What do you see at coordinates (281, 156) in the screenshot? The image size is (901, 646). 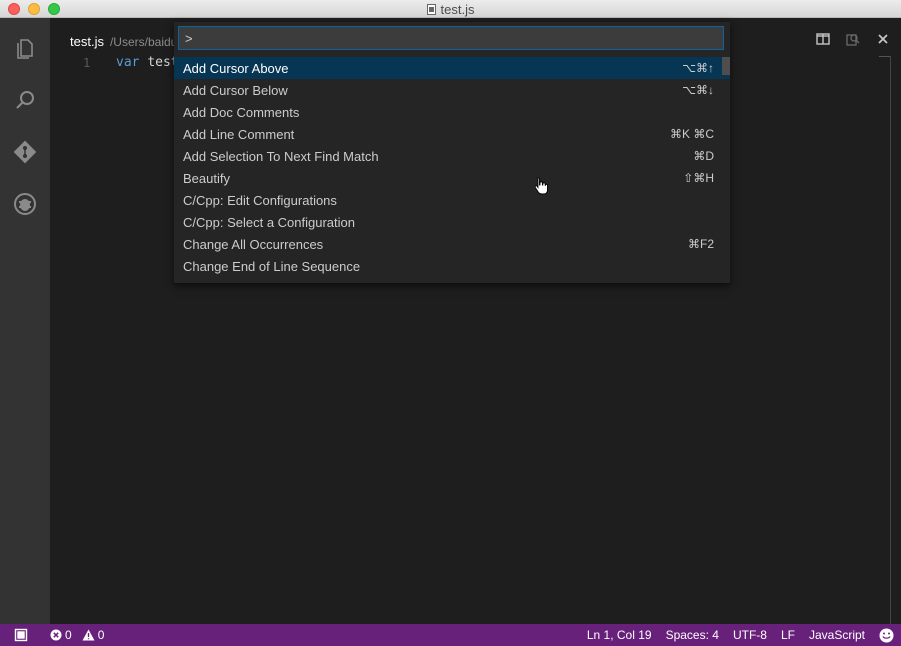 I see `command-label: Add Selection To Next Find Match` at bounding box center [281, 156].